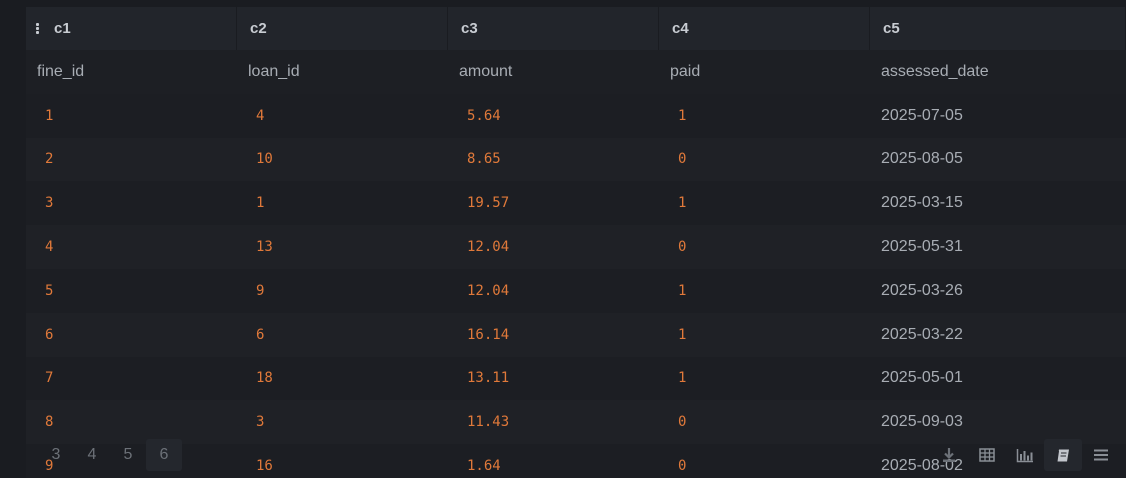 This screenshot has width=1126, height=480. I want to click on column-name-cell: loan_id, so click(274, 71).